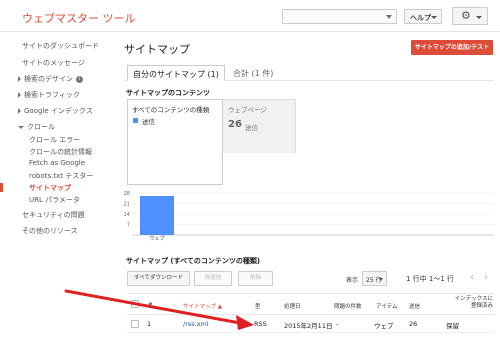  I want to click on sidebar-item-label: その他のリソース, so click(50, 231).